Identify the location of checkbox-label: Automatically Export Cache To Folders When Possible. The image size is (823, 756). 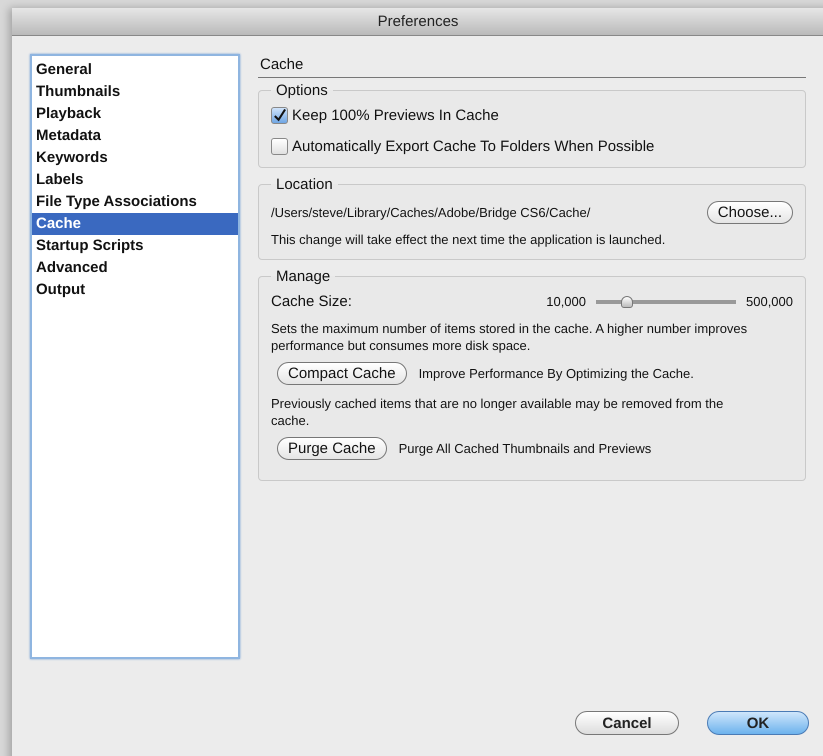
(473, 146).